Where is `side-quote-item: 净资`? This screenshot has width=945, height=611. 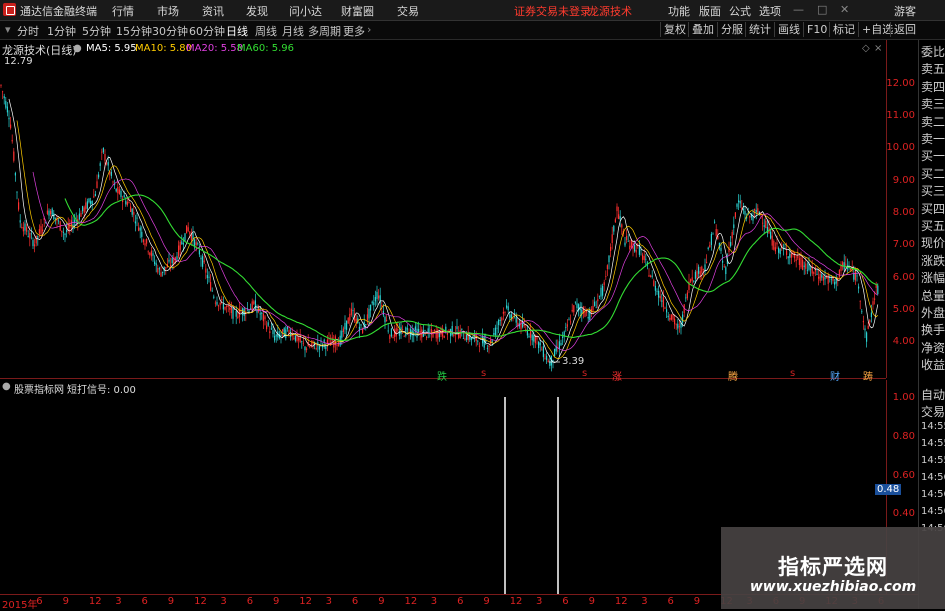
side-quote-item: 净资 is located at coordinates (933, 347).